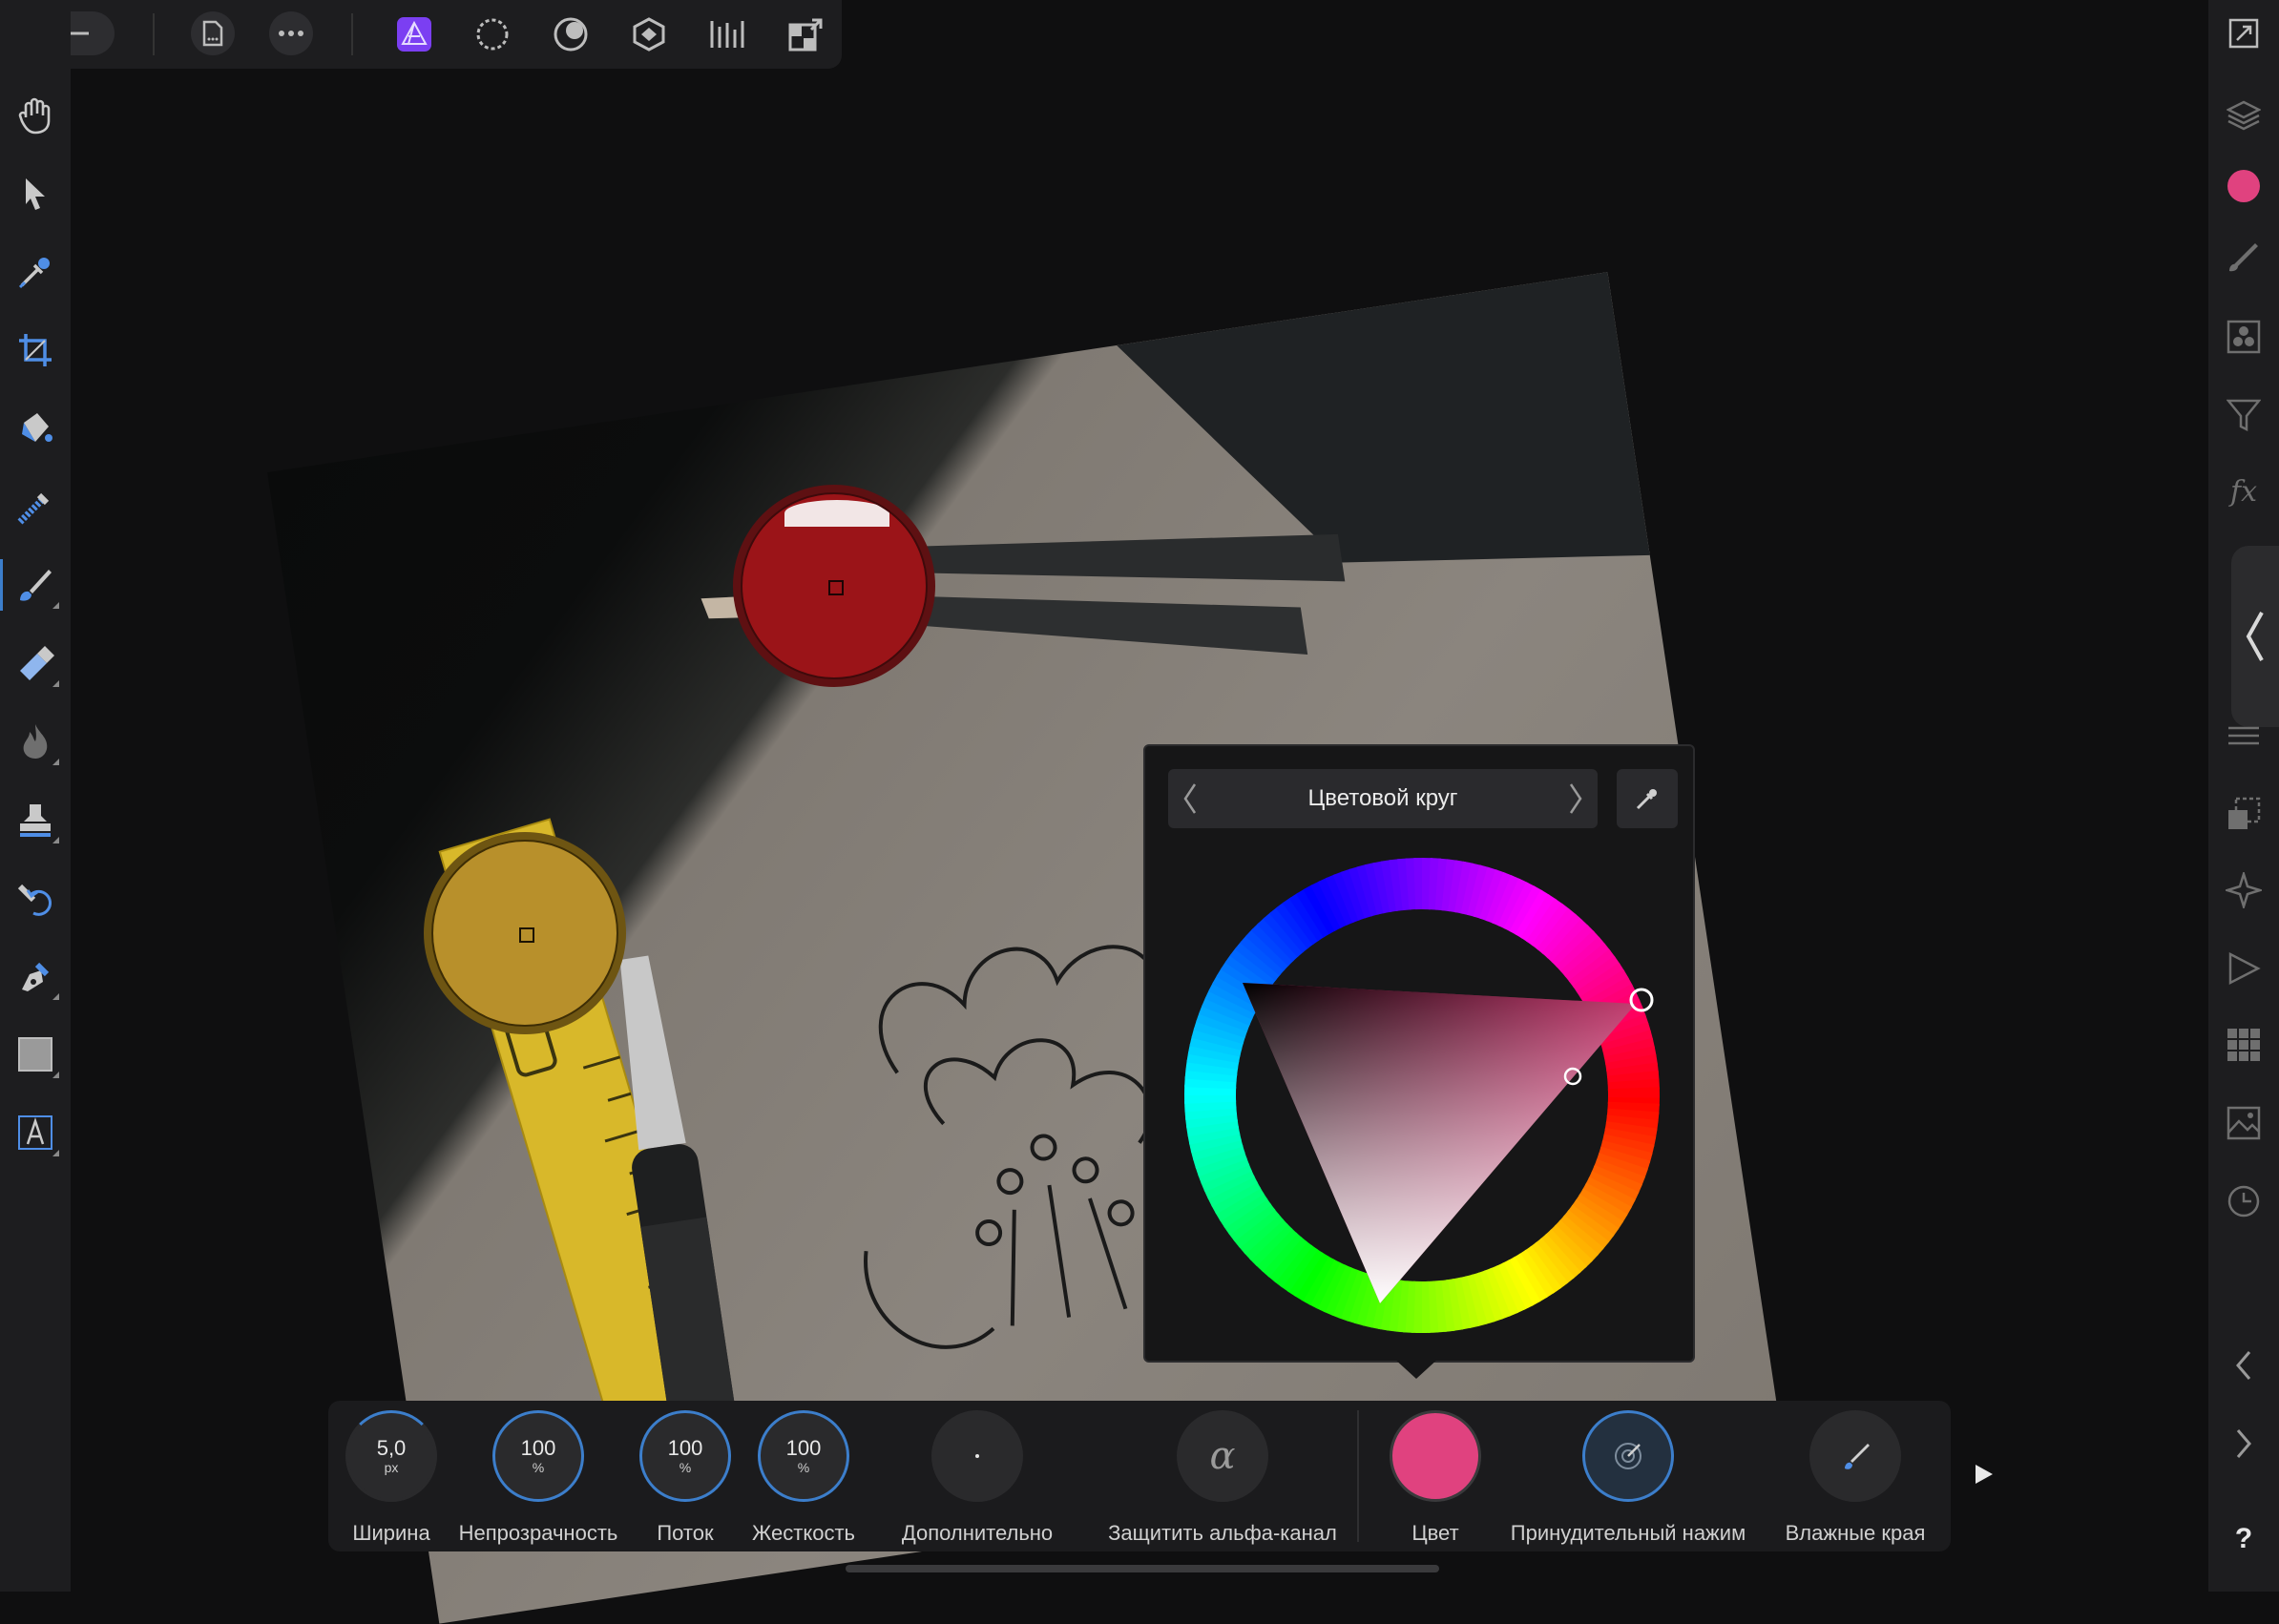 The image size is (2279, 1624). I want to click on liquify-persona-button, so click(492, 34).